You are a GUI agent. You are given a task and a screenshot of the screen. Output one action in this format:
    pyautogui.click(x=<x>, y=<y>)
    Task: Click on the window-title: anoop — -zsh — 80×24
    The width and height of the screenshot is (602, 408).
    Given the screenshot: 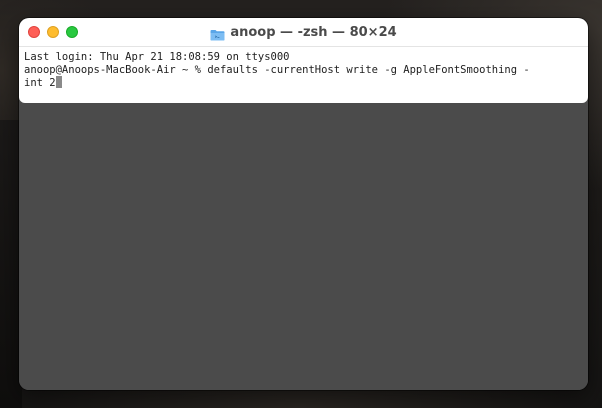 What is the action you would take?
    pyautogui.click(x=313, y=32)
    